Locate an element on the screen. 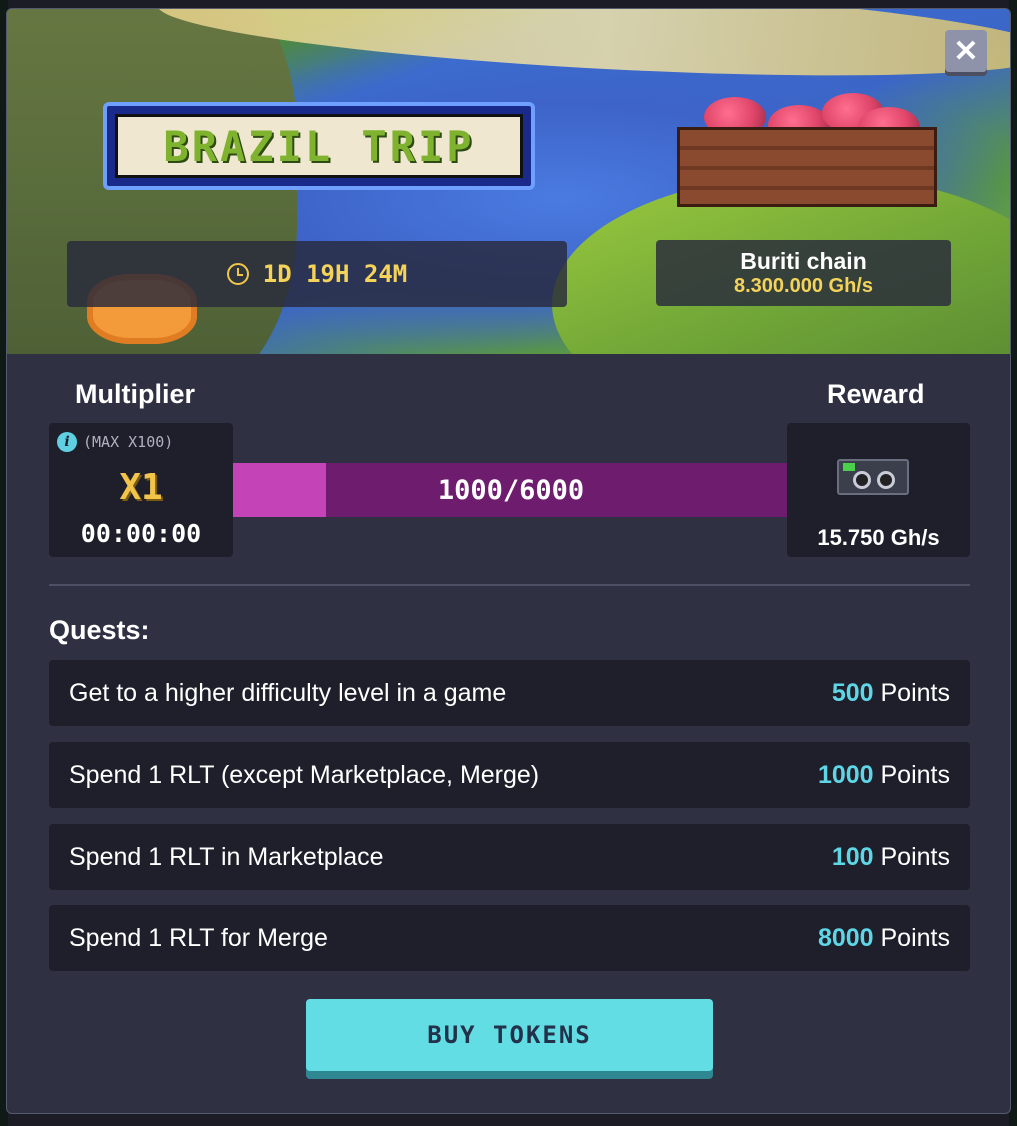 The image size is (1017, 1126). info-icon: i is located at coordinates (67, 442).